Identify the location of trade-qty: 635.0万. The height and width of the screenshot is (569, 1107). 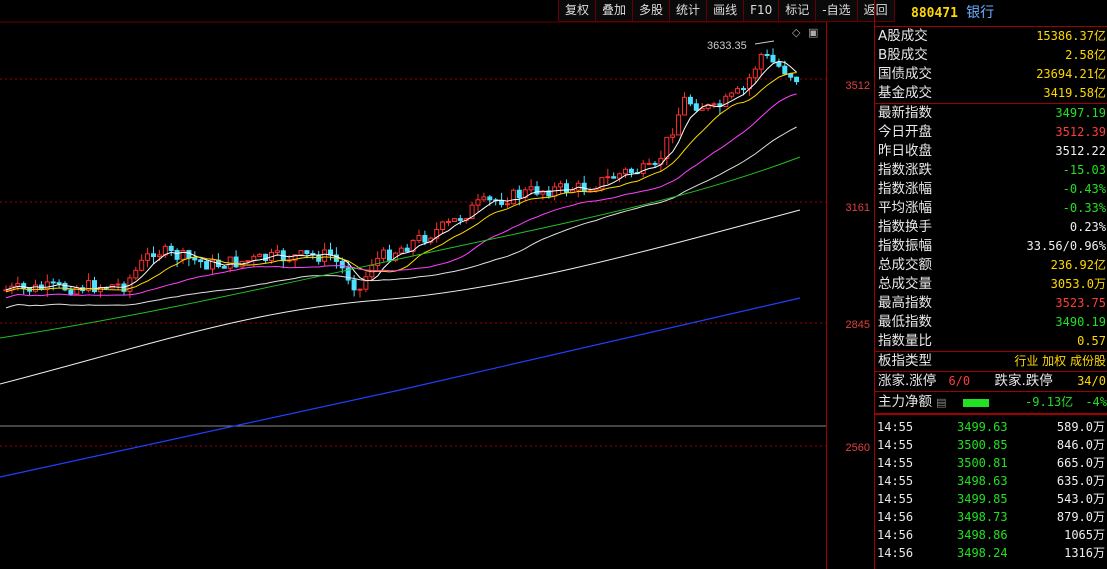
(1080, 481).